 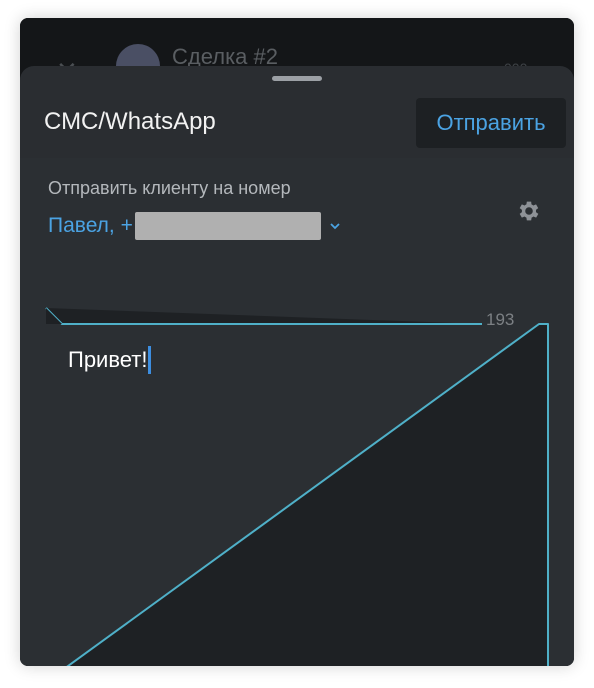 I want to click on recipient-name: Павел, +, so click(x=90, y=225).